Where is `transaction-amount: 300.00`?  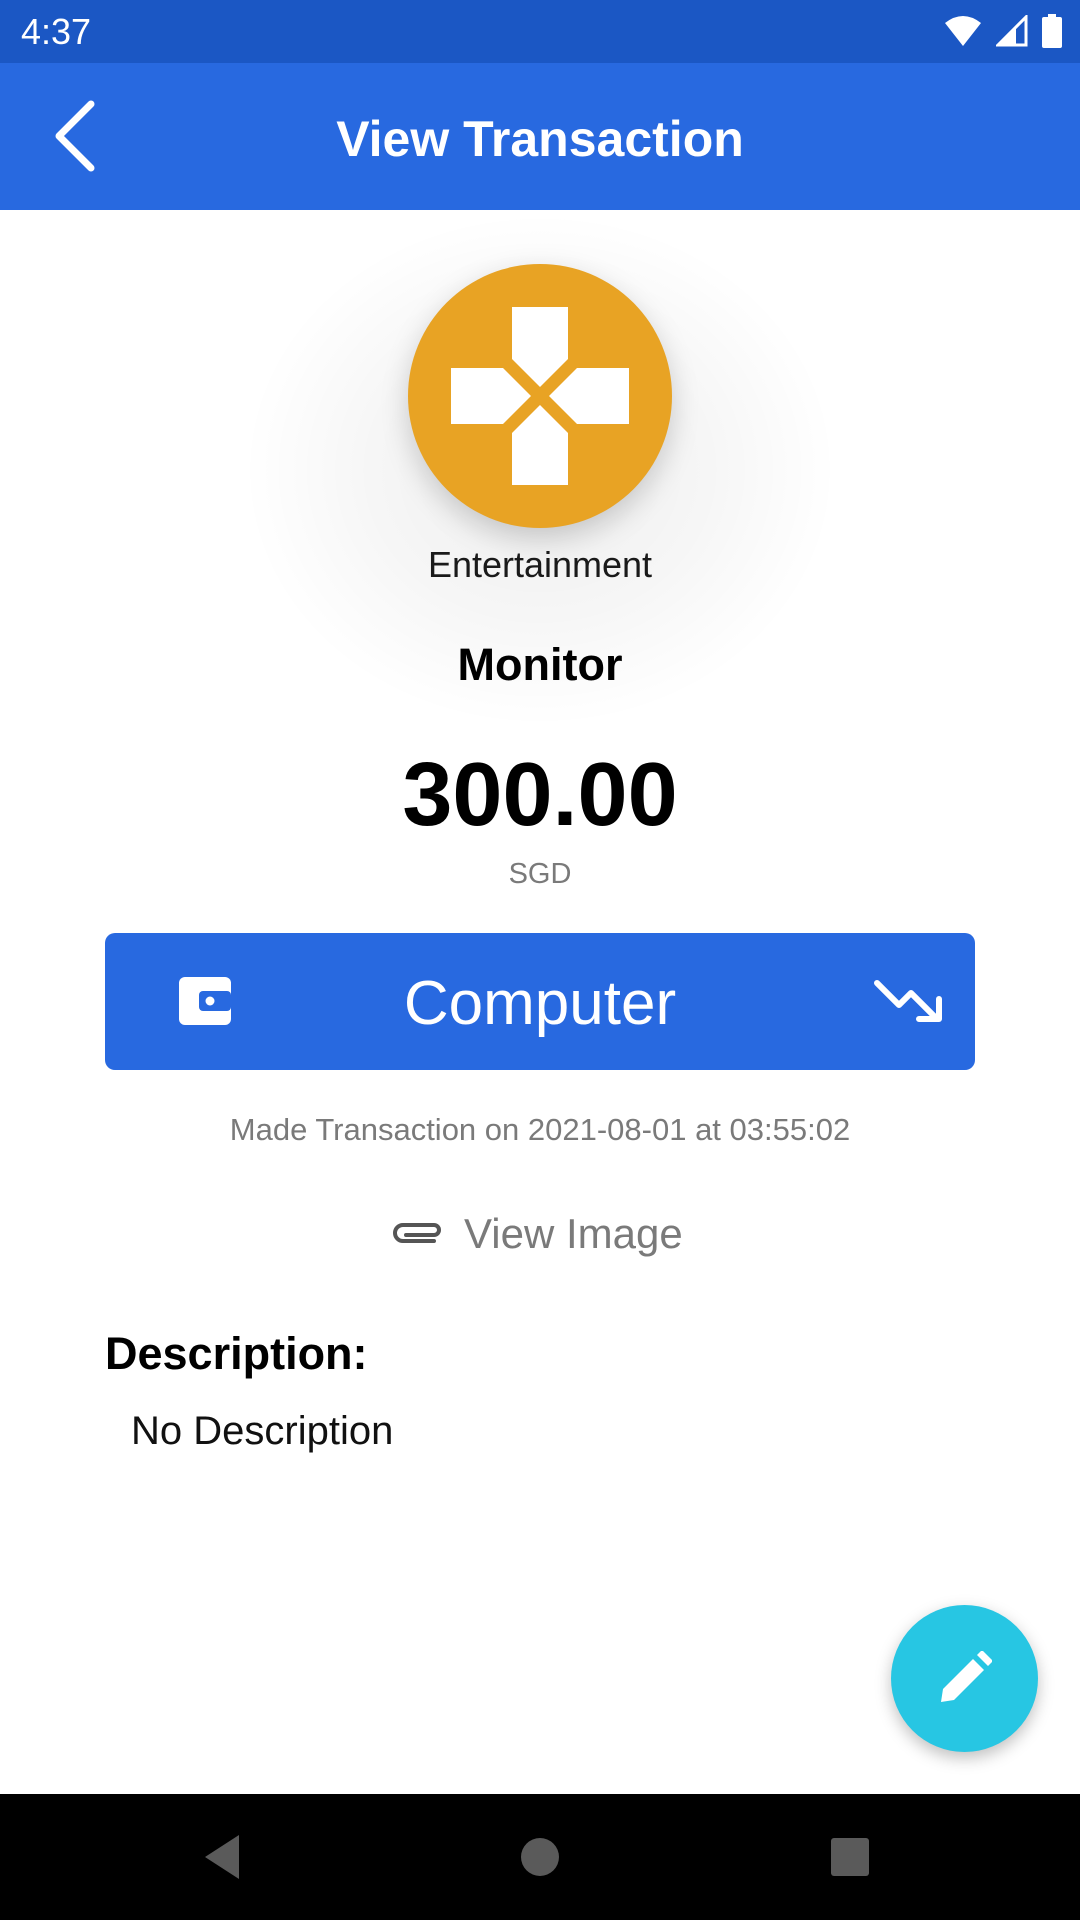 transaction-amount: 300.00 is located at coordinates (540, 795).